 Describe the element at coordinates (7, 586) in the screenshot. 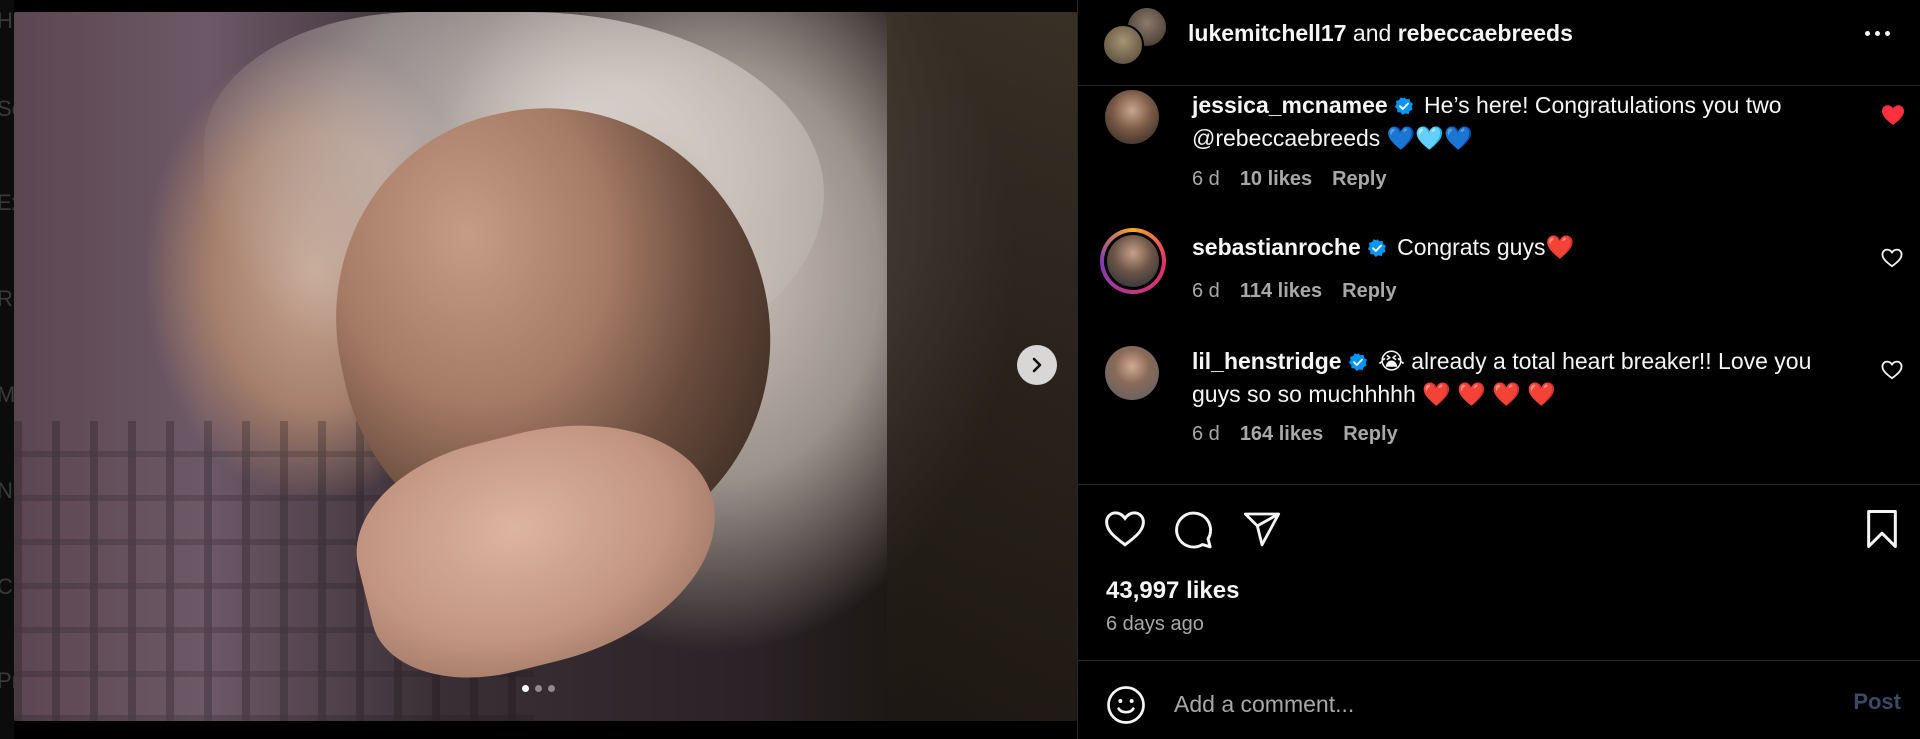

I see `background-text: Cr` at that location.